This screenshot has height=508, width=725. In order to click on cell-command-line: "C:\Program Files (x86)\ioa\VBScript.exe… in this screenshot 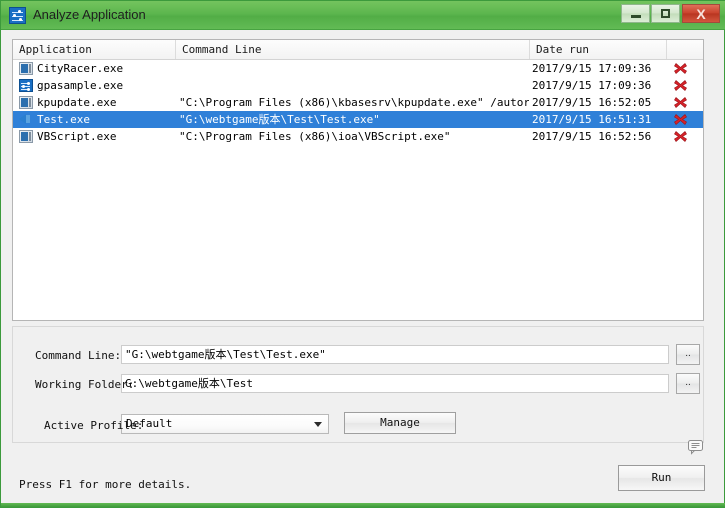, I will do `click(315, 136)`.